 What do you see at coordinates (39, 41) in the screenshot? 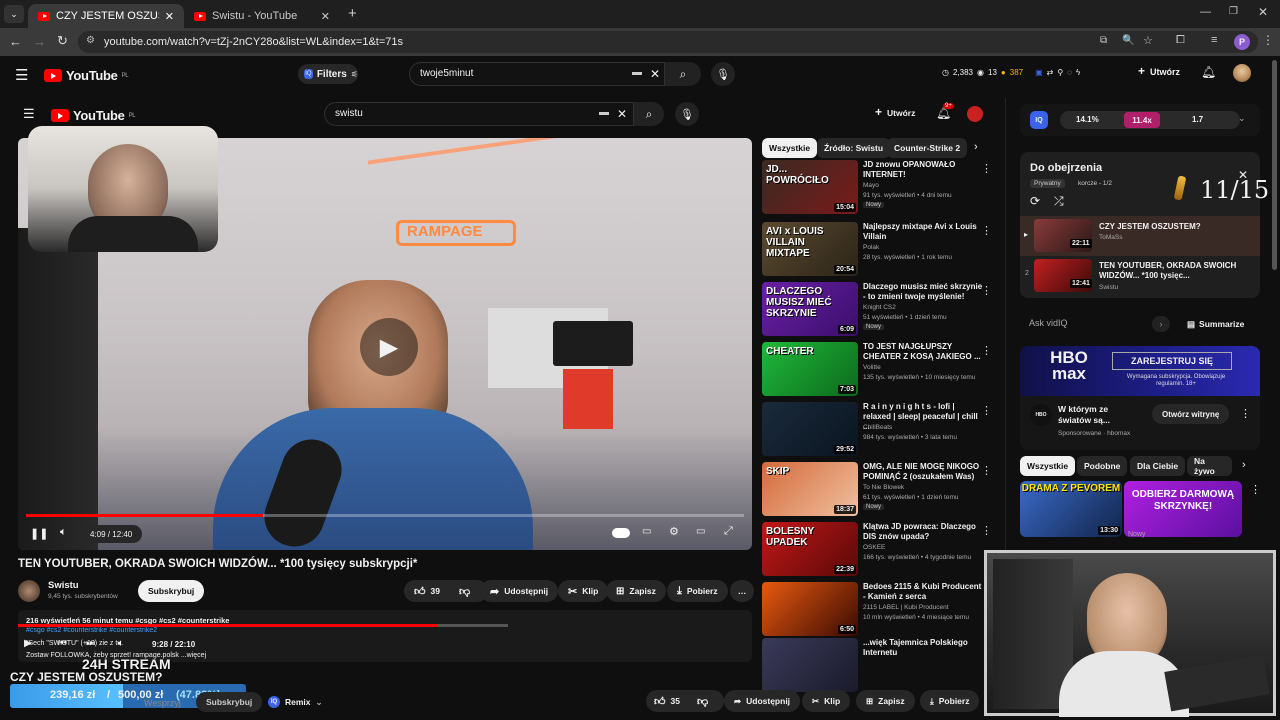
I see `forward-icon: →` at bounding box center [39, 41].